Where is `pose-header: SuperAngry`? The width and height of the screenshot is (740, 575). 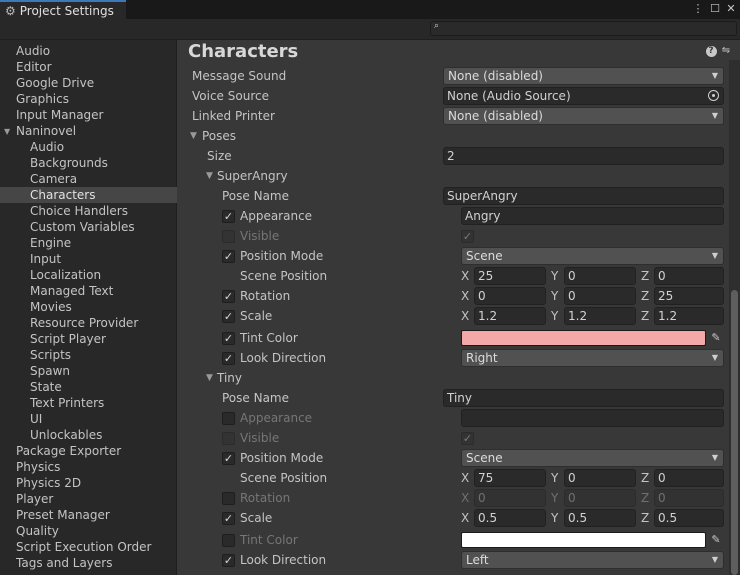 pose-header: SuperAngry is located at coordinates (252, 176).